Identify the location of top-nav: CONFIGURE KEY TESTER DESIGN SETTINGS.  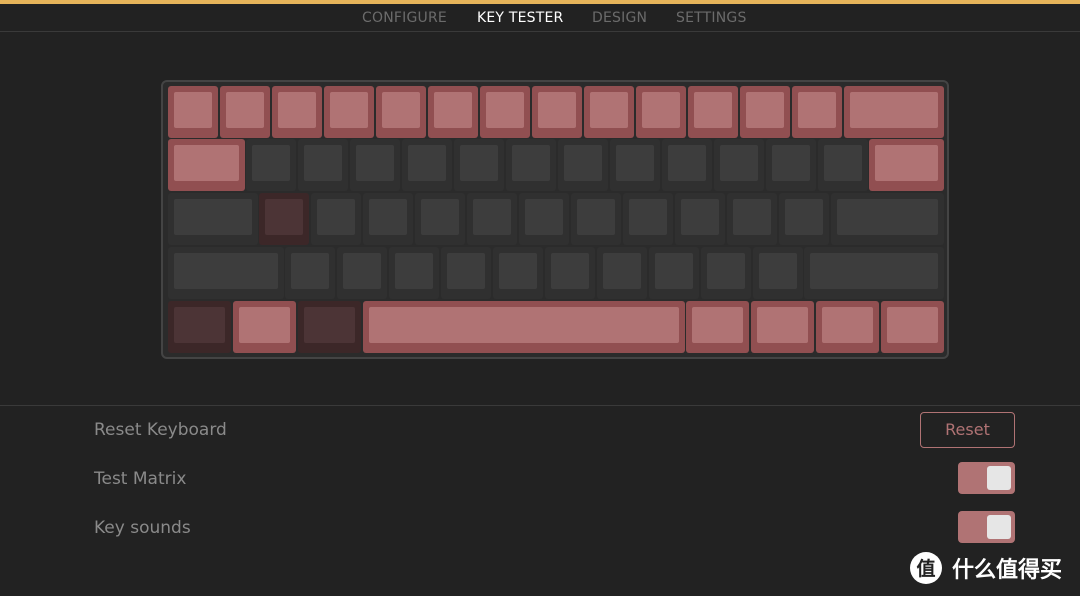
(540, 18).